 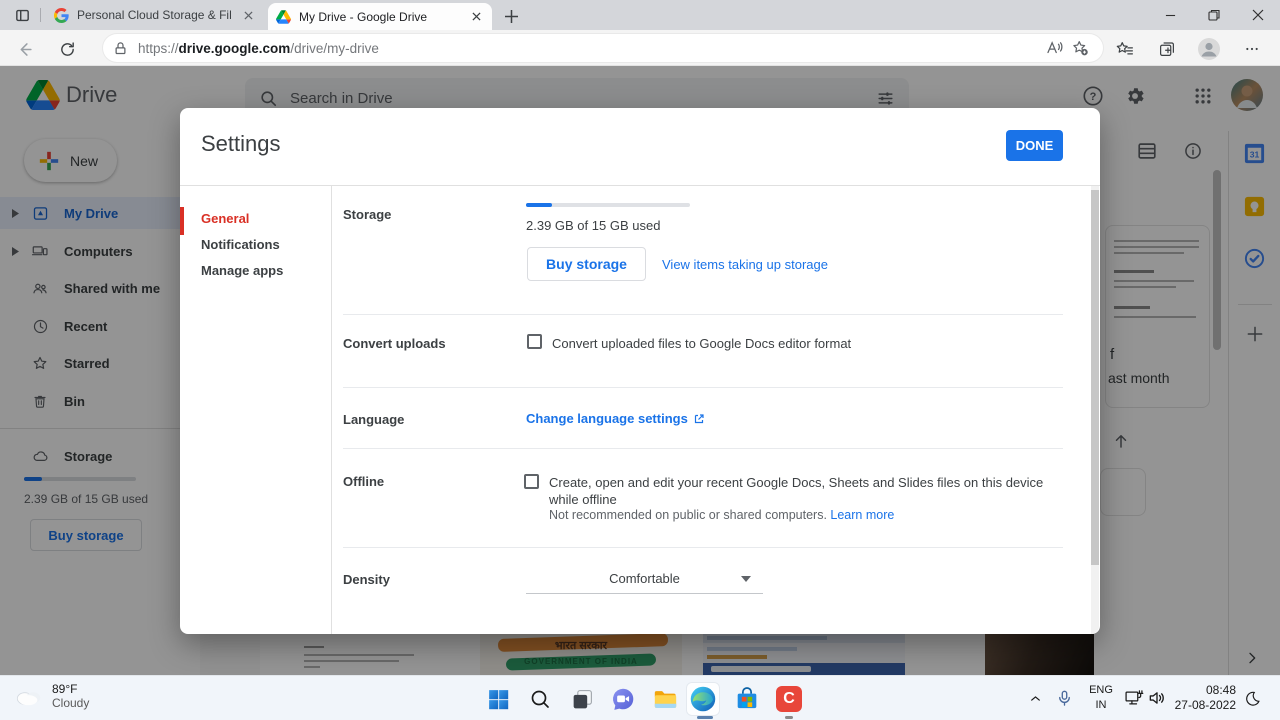 I want to click on tab-separator, so click(x=40, y=15).